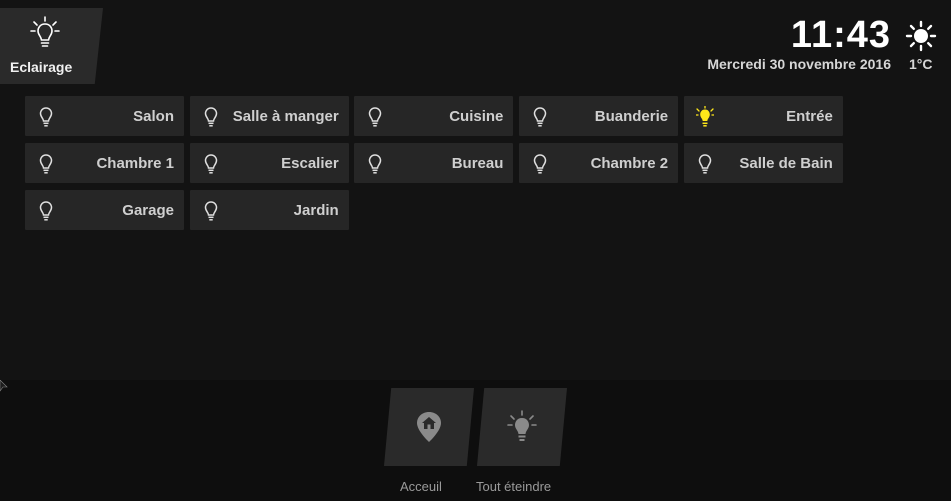 This screenshot has width=951, height=501. What do you see at coordinates (477, 163) in the screenshot?
I see `room-label: Bureau` at bounding box center [477, 163].